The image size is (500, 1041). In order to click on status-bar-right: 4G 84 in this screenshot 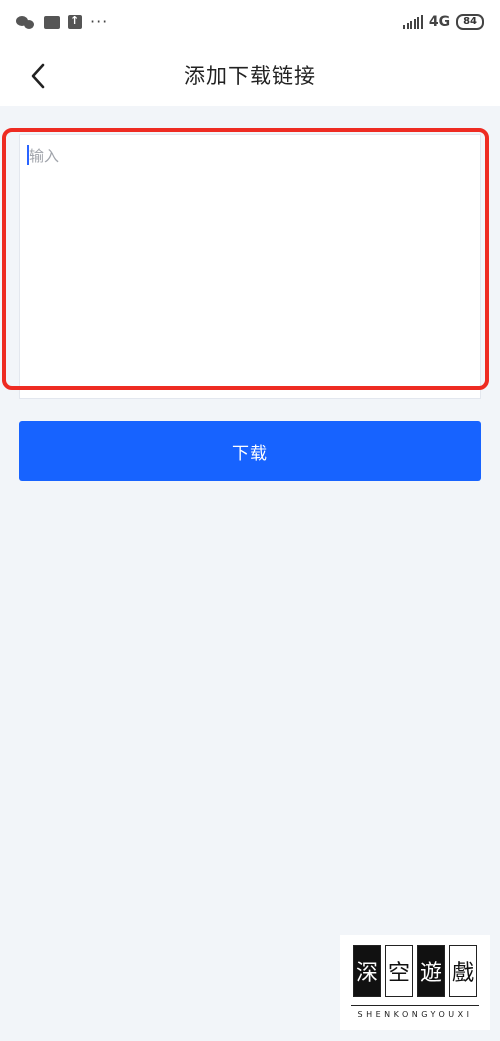, I will do `click(443, 22)`.